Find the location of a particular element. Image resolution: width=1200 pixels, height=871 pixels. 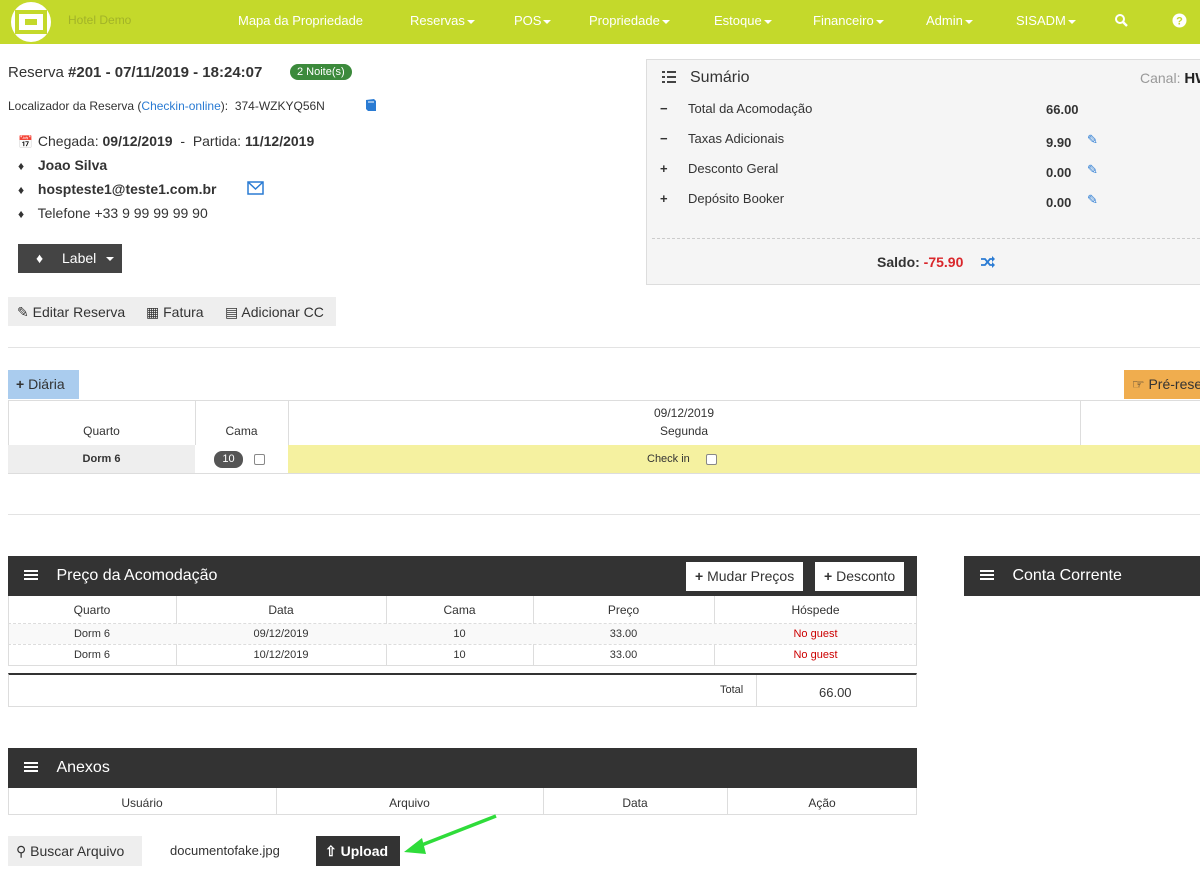

add-cc-label: Adicionar CC is located at coordinates (282, 312).